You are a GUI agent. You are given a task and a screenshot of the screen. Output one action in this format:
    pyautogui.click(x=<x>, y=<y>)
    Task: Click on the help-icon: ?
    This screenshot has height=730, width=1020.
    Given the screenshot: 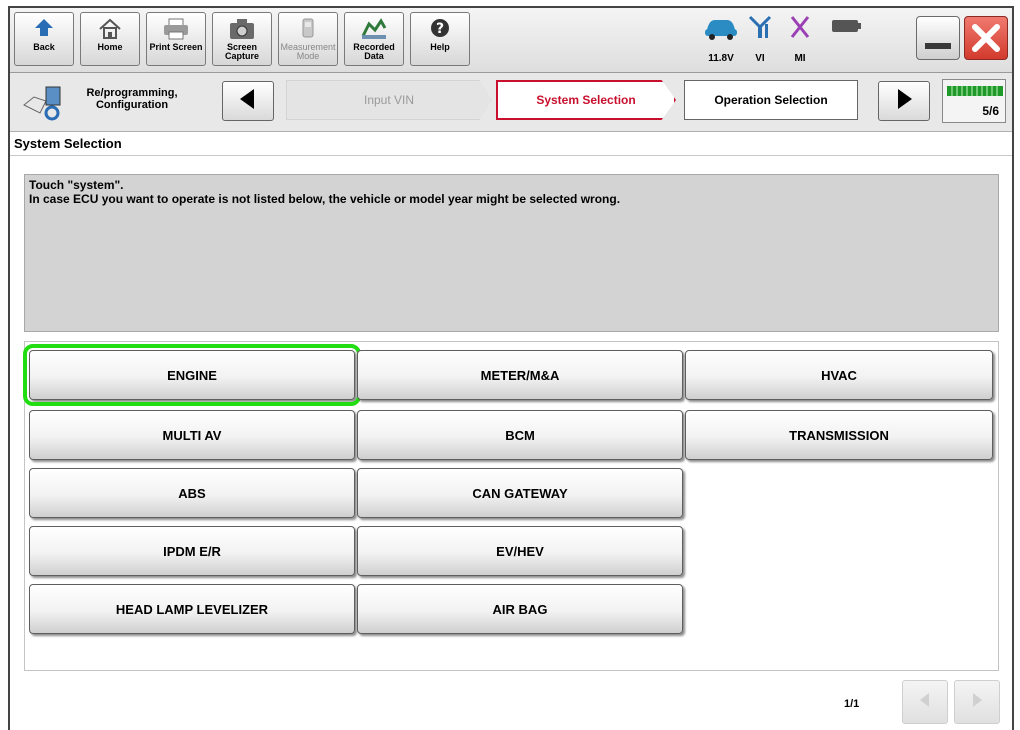 What is the action you would take?
    pyautogui.click(x=440, y=28)
    